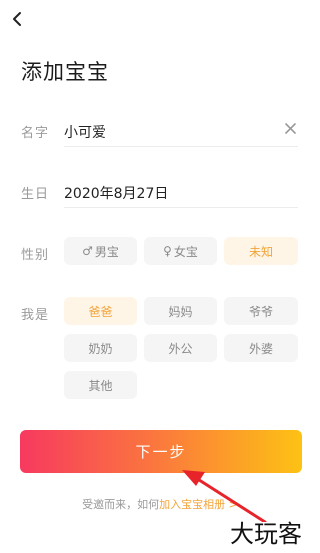 This screenshot has height=553, width=320. Describe the element at coordinates (167, 251) in the screenshot. I see `female-symbol-icon: ♀` at that location.